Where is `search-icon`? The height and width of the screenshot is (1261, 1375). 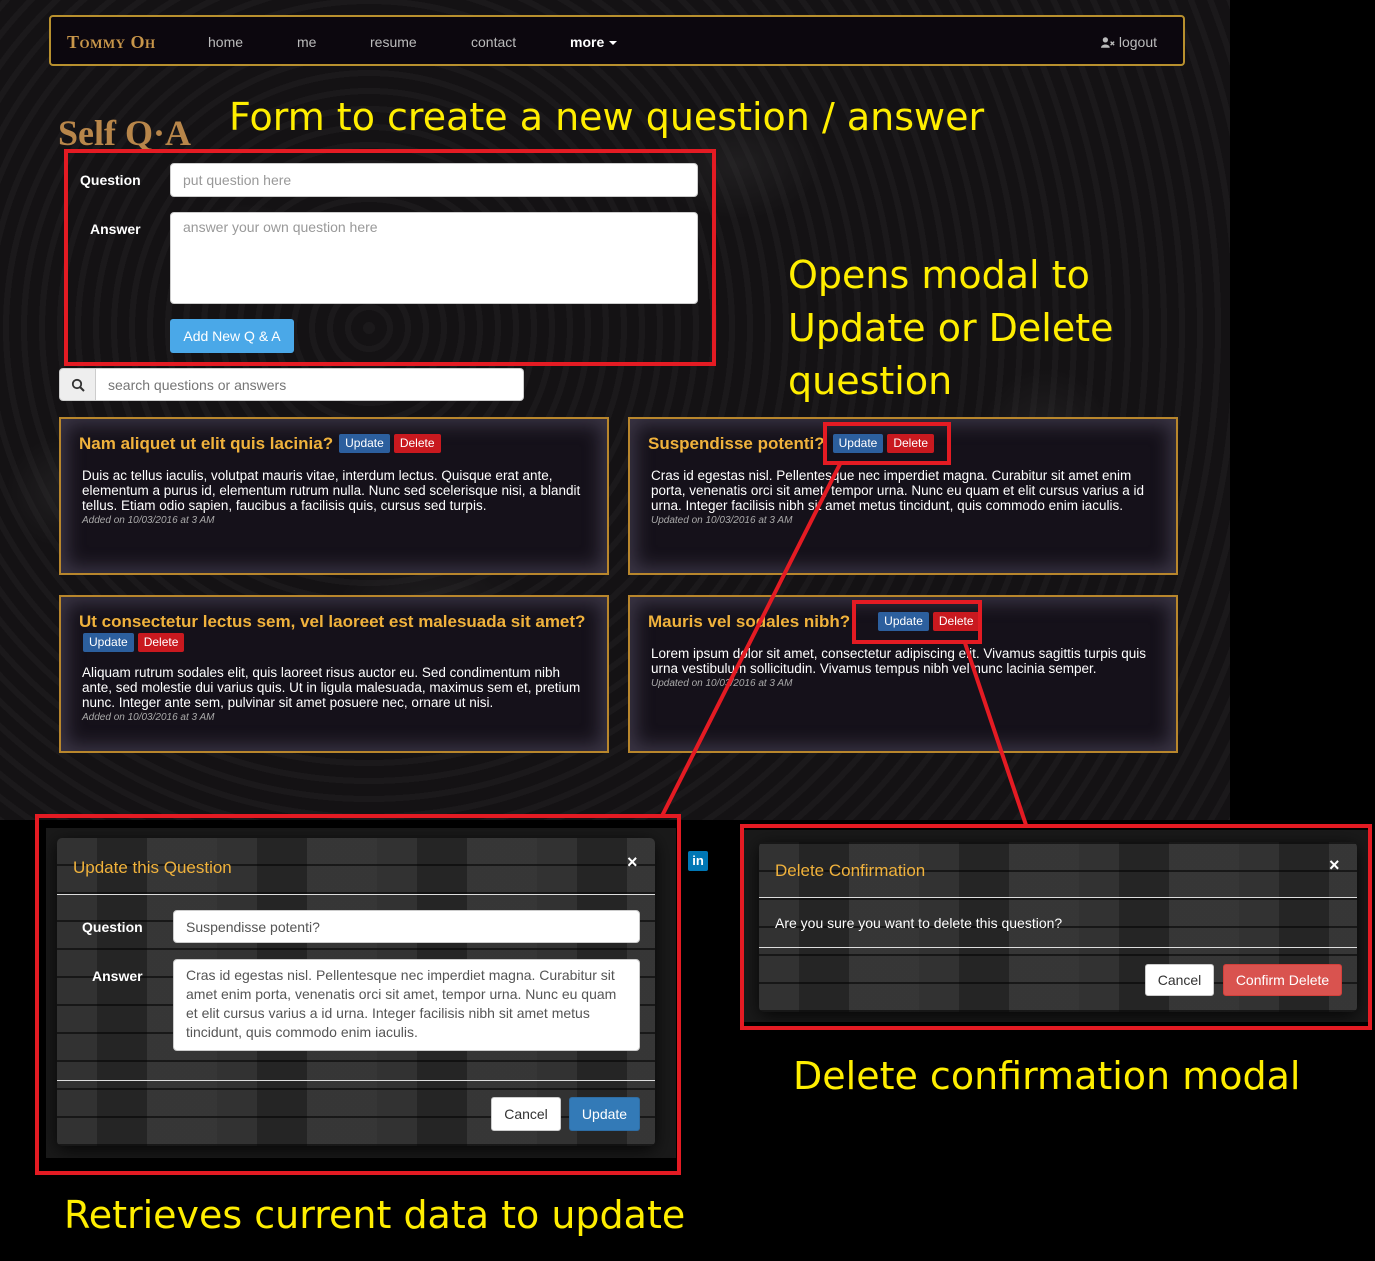 search-icon is located at coordinates (78, 385).